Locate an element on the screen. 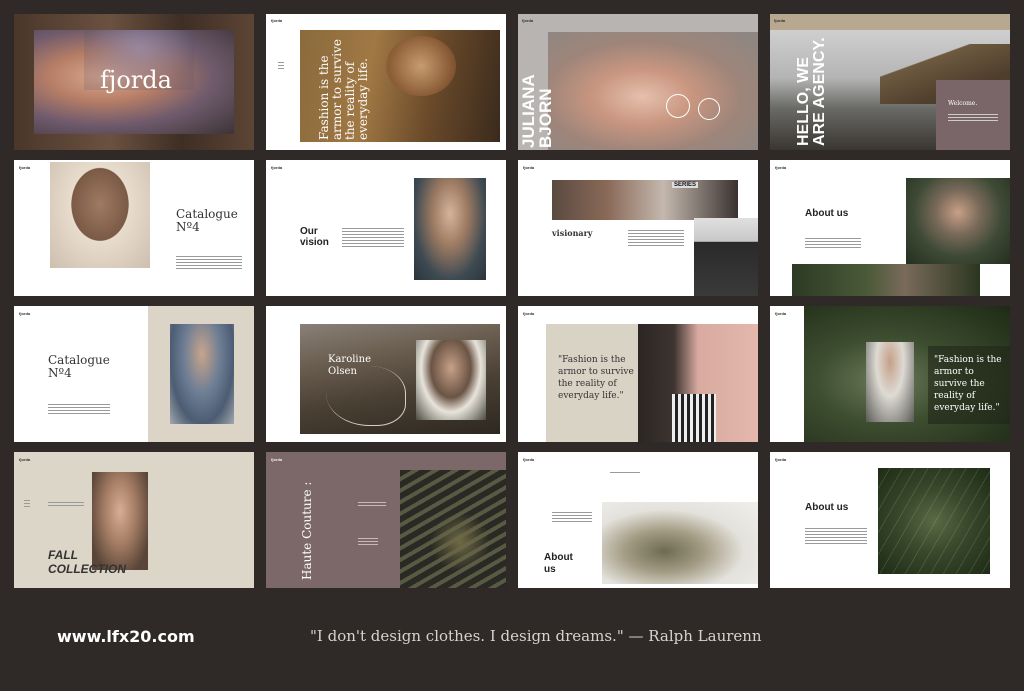 This screenshot has width=1024, height=691. slide-catalogue-4-b: fjorda Catalogue Nº4 is located at coordinates (134, 374).